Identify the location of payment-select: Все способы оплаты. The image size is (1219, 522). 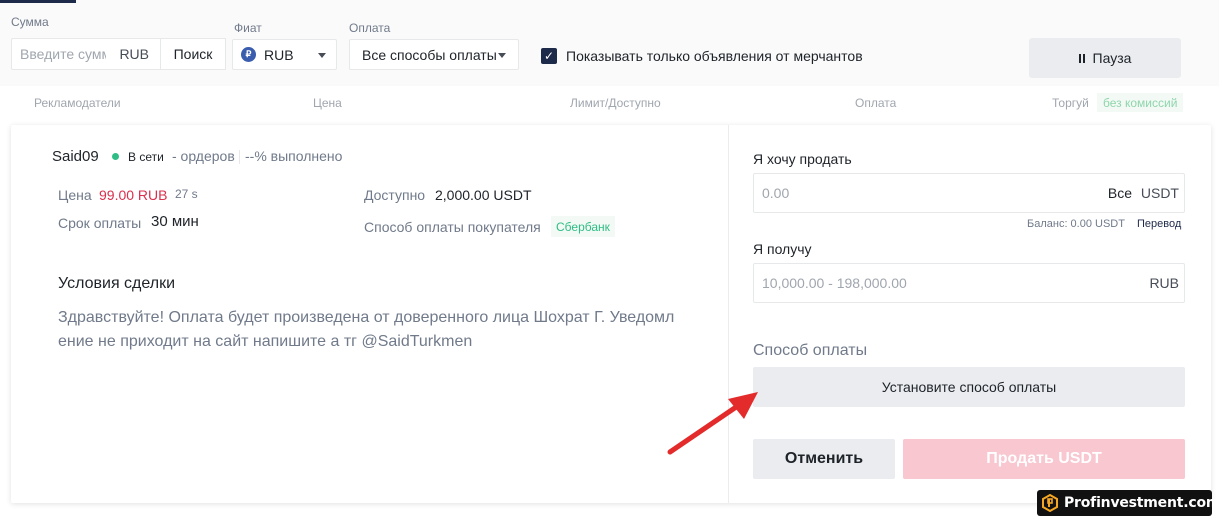
(434, 54).